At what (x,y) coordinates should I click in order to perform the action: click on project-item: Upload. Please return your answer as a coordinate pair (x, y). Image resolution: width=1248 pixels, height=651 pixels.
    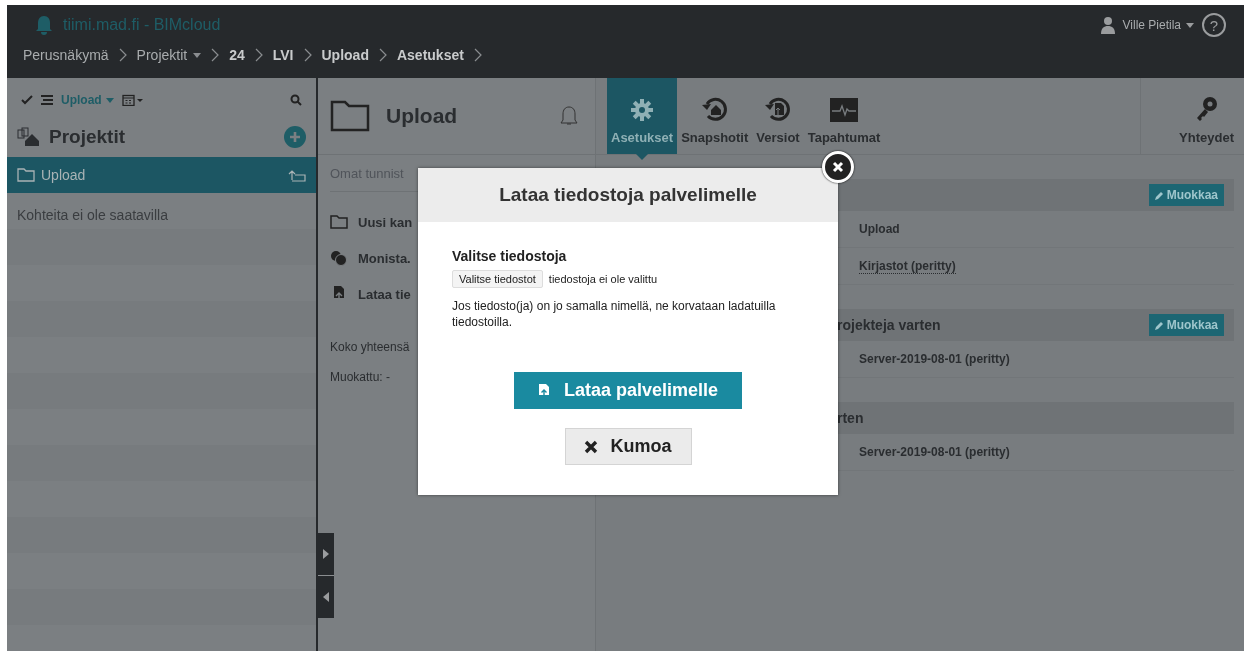
    Looking at the image, I should click on (161, 175).